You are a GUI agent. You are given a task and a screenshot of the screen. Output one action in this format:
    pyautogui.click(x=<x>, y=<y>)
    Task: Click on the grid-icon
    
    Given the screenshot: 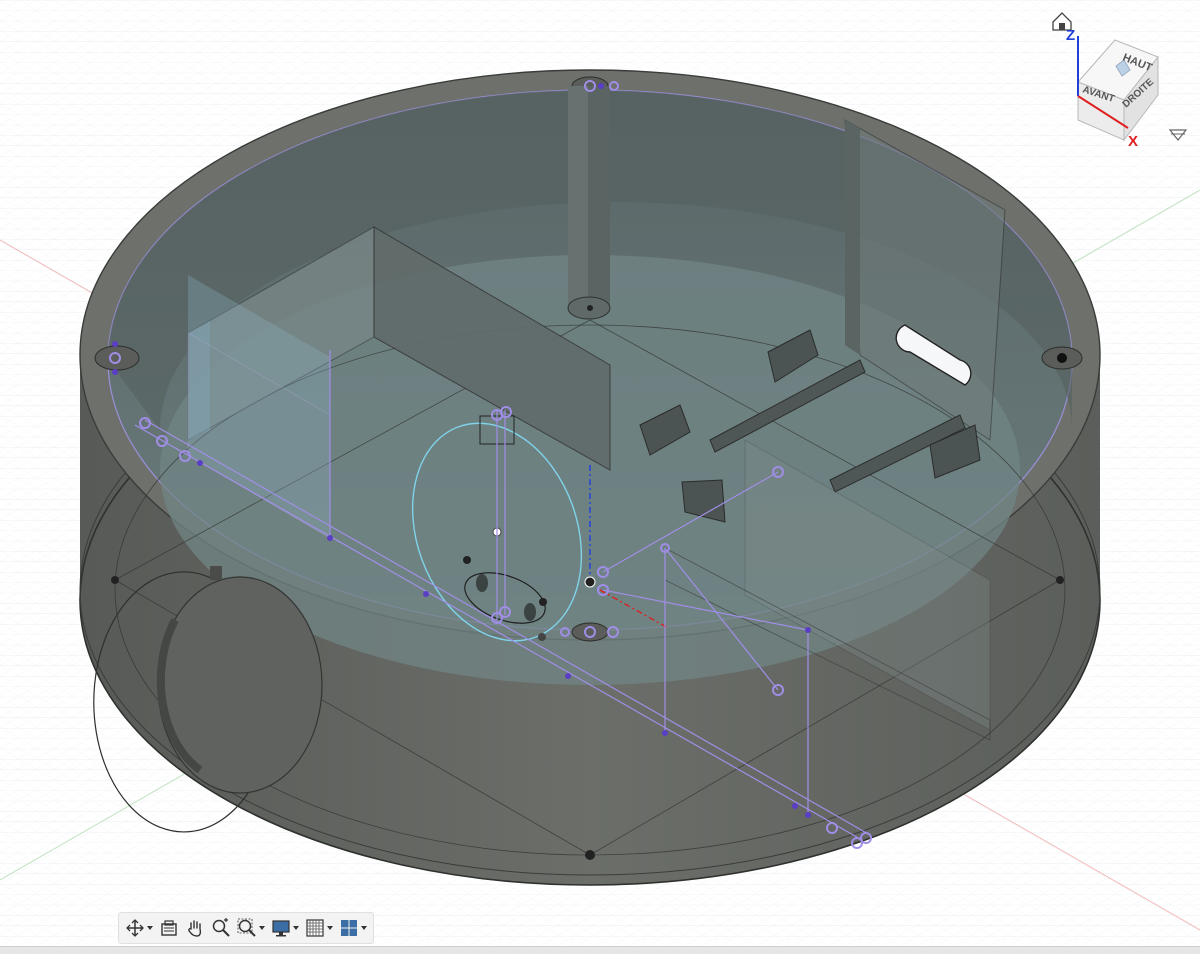 What is the action you would take?
    pyautogui.click(x=315, y=928)
    